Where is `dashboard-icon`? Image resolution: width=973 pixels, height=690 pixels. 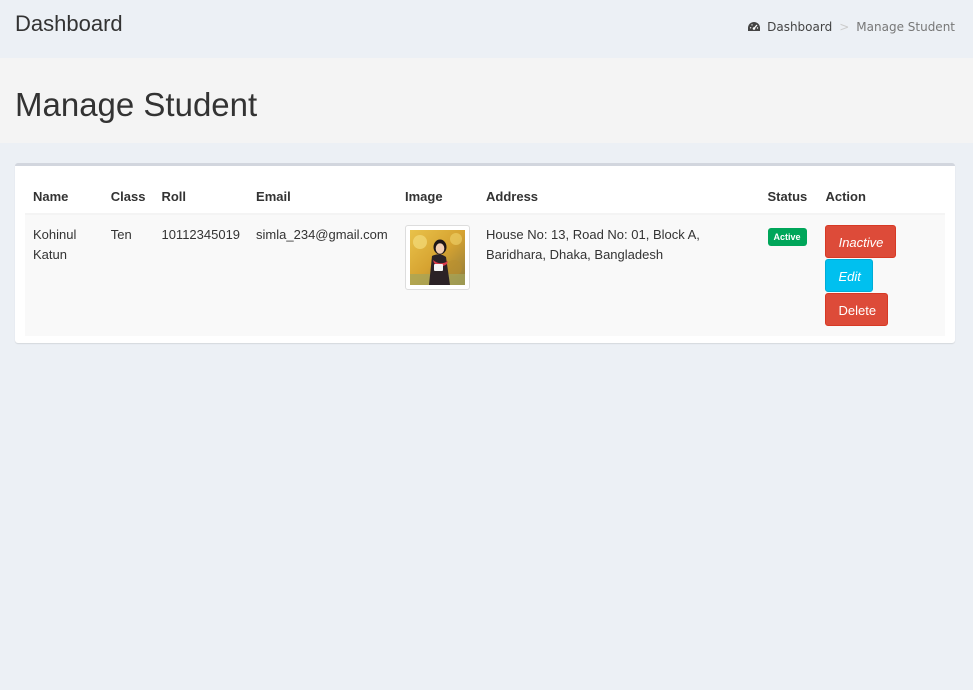 dashboard-icon is located at coordinates (754, 26).